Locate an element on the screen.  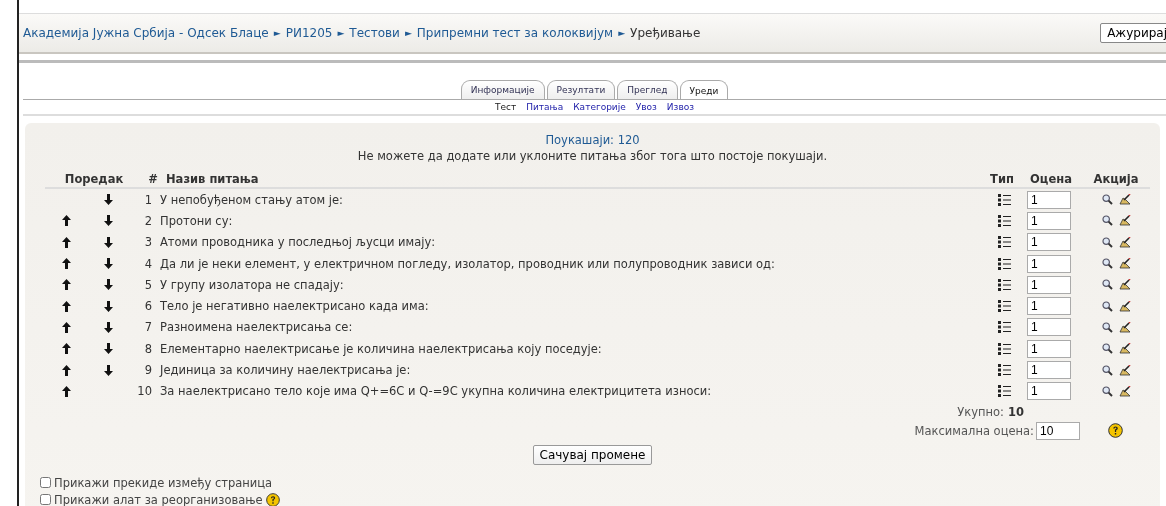
tab: Информације is located at coordinates (502, 89).